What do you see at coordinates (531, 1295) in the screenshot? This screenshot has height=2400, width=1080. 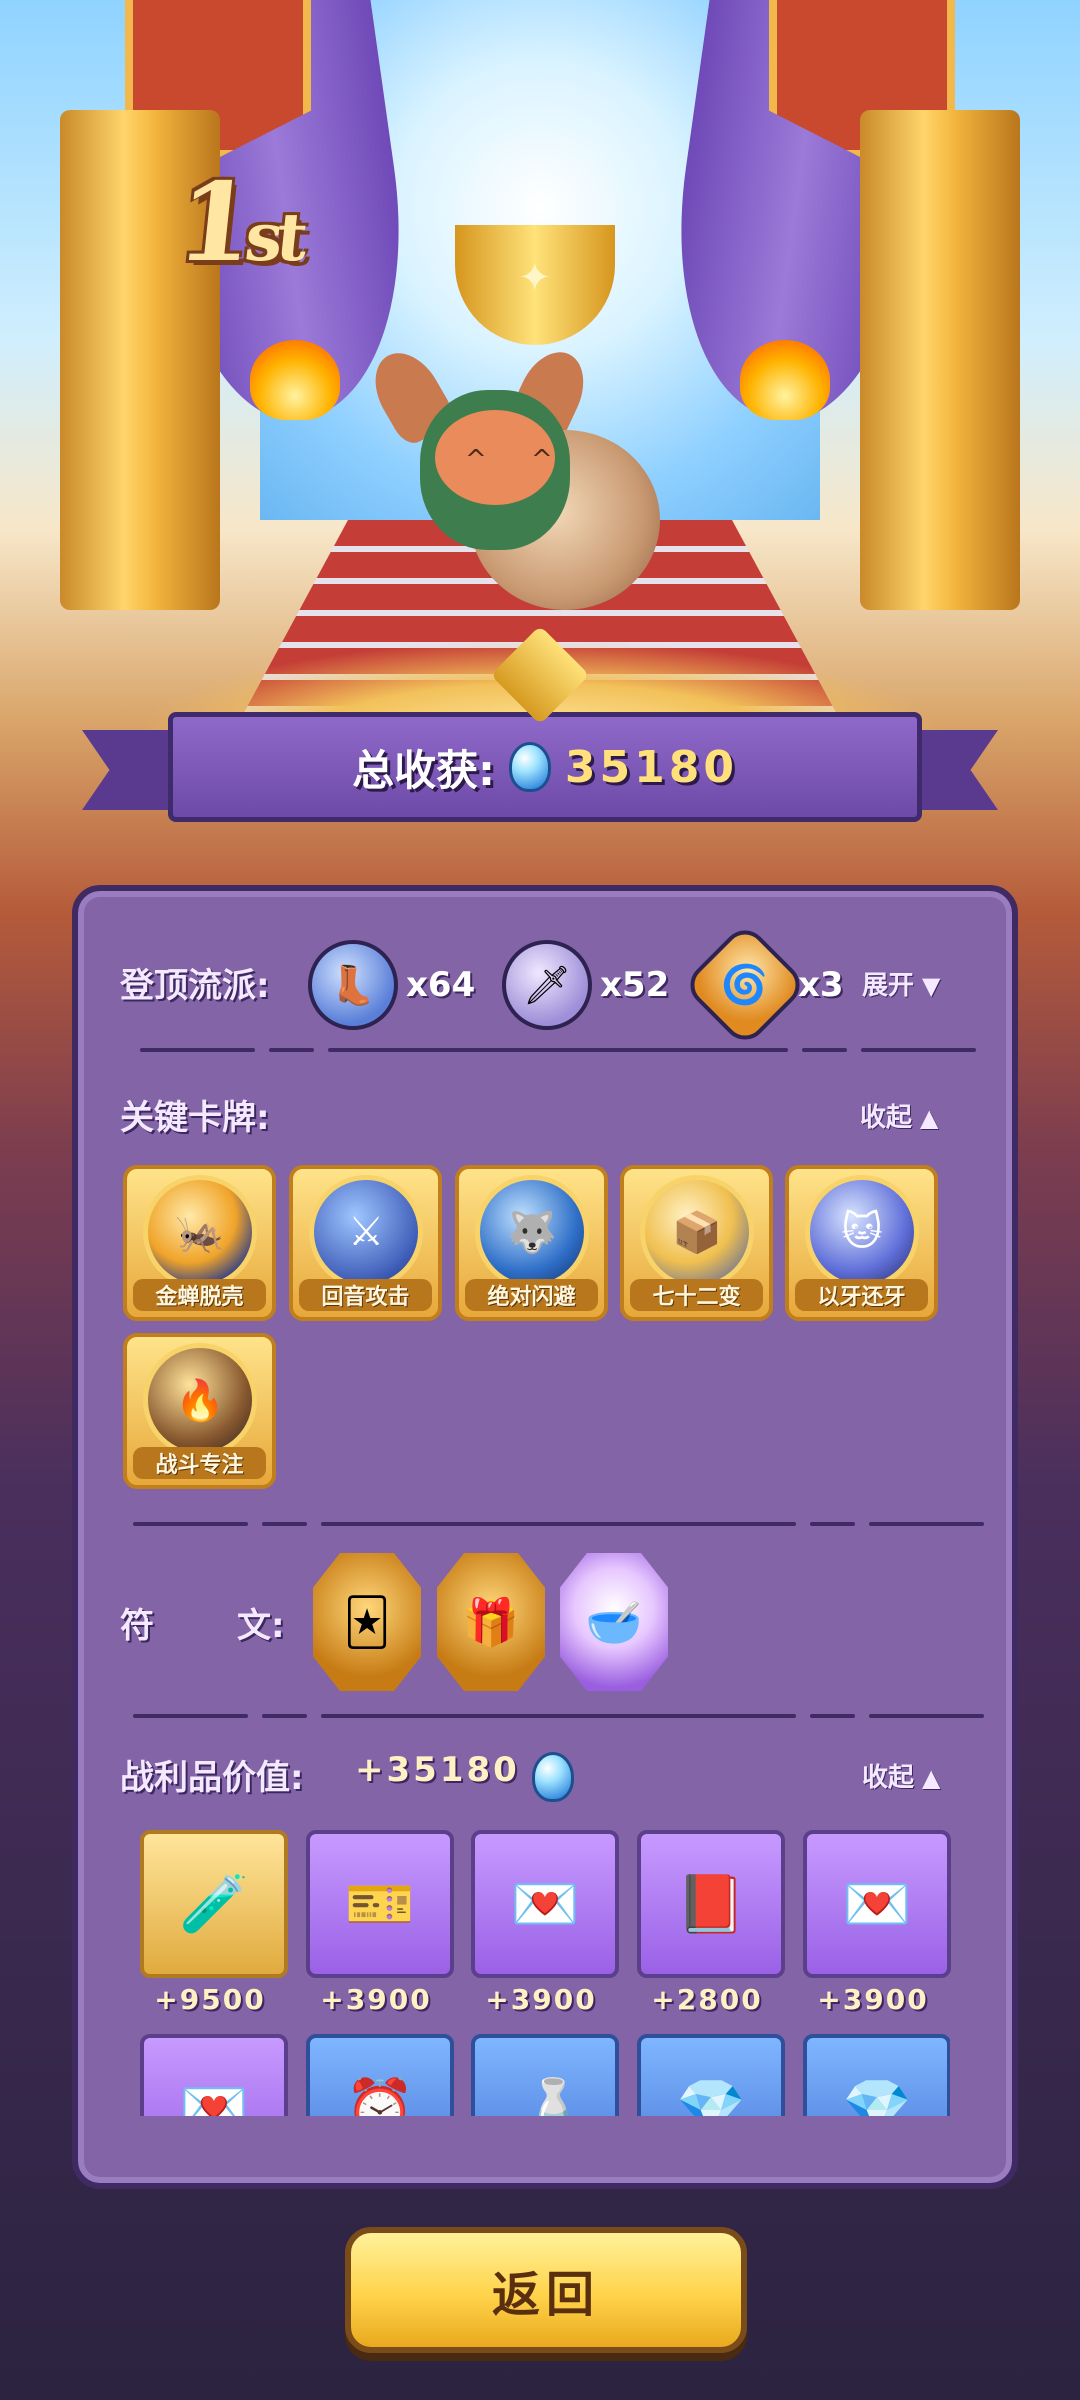 I see `key-card-name: 绝对闪避` at bounding box center [531, 1295].